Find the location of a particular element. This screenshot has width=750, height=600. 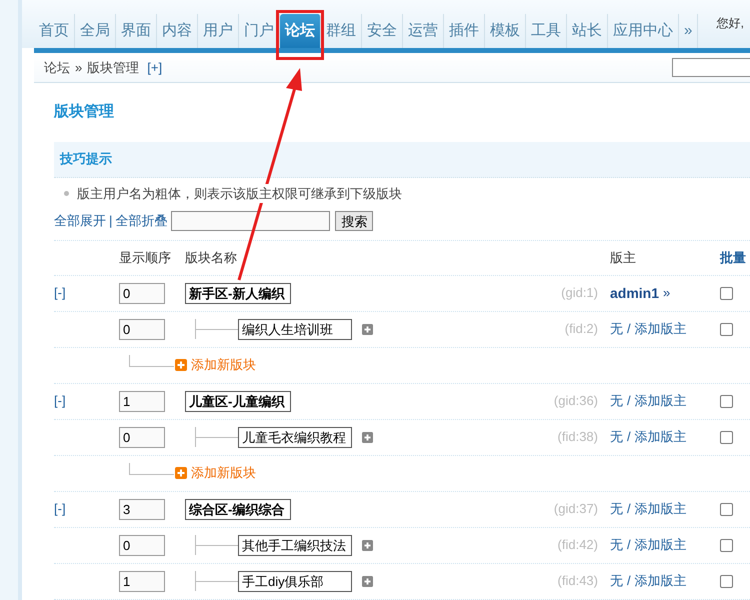

id-text: (fid:43) is located at coordinates (578, 581).